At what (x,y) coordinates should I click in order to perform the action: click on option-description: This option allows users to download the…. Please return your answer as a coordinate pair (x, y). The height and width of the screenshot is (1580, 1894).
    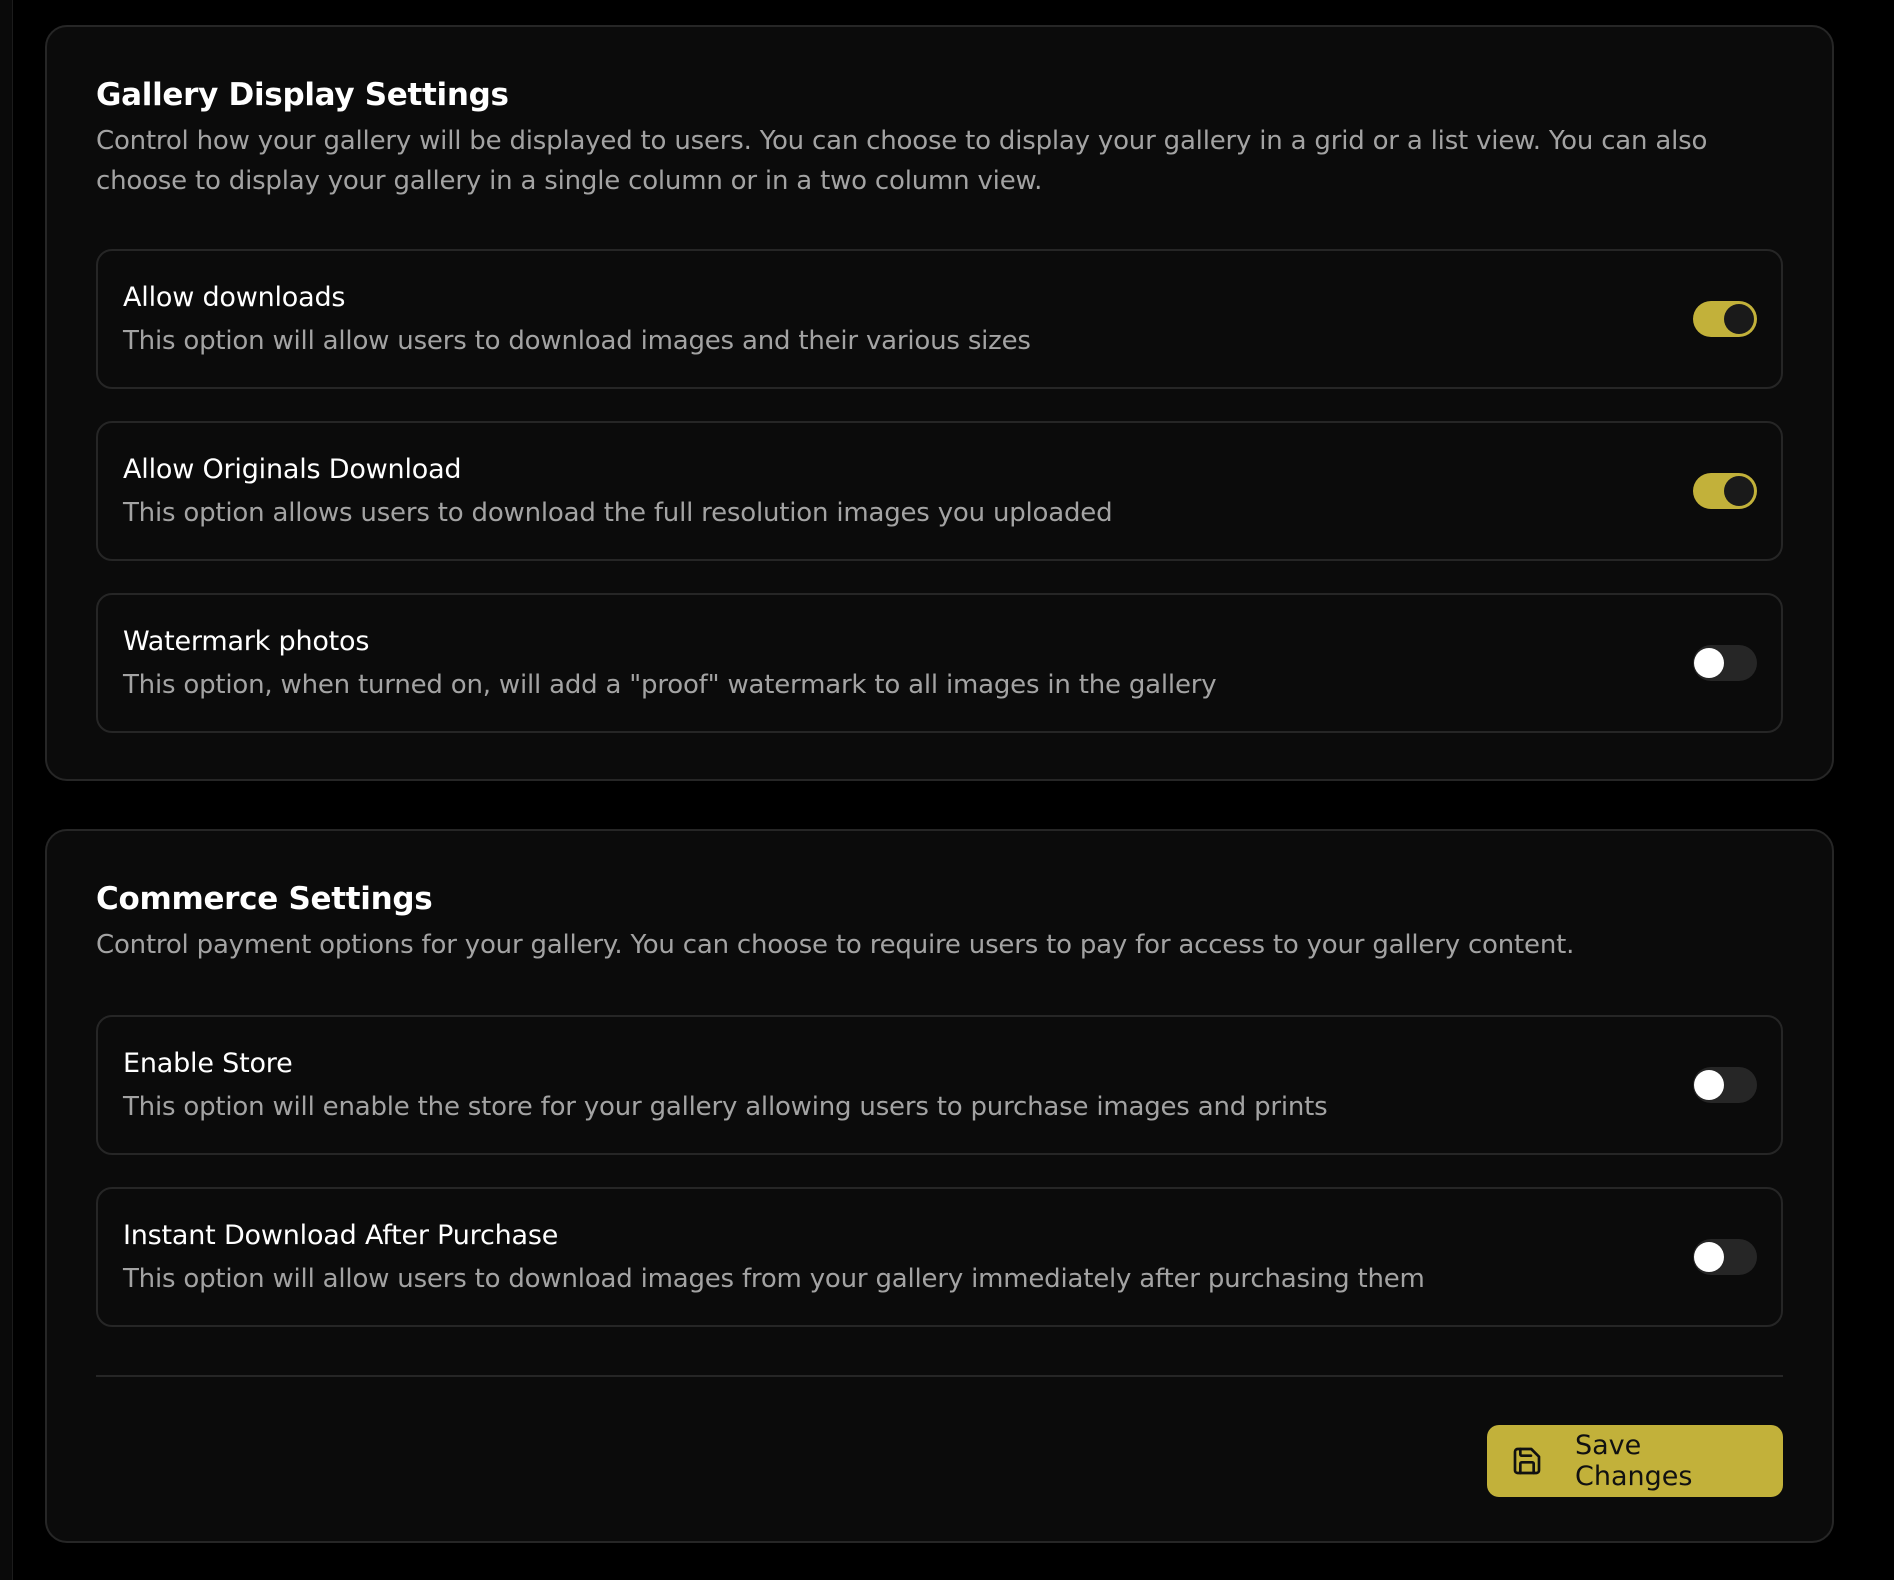
    Looking at the image, I should click on (618, 512).